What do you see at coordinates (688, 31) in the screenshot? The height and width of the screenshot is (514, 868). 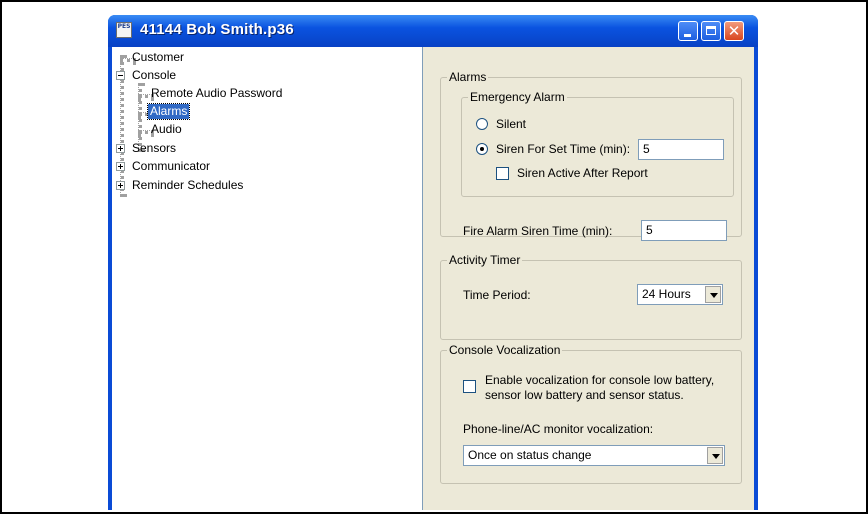 I see `minimize-button` at bounding box center [688, 31].